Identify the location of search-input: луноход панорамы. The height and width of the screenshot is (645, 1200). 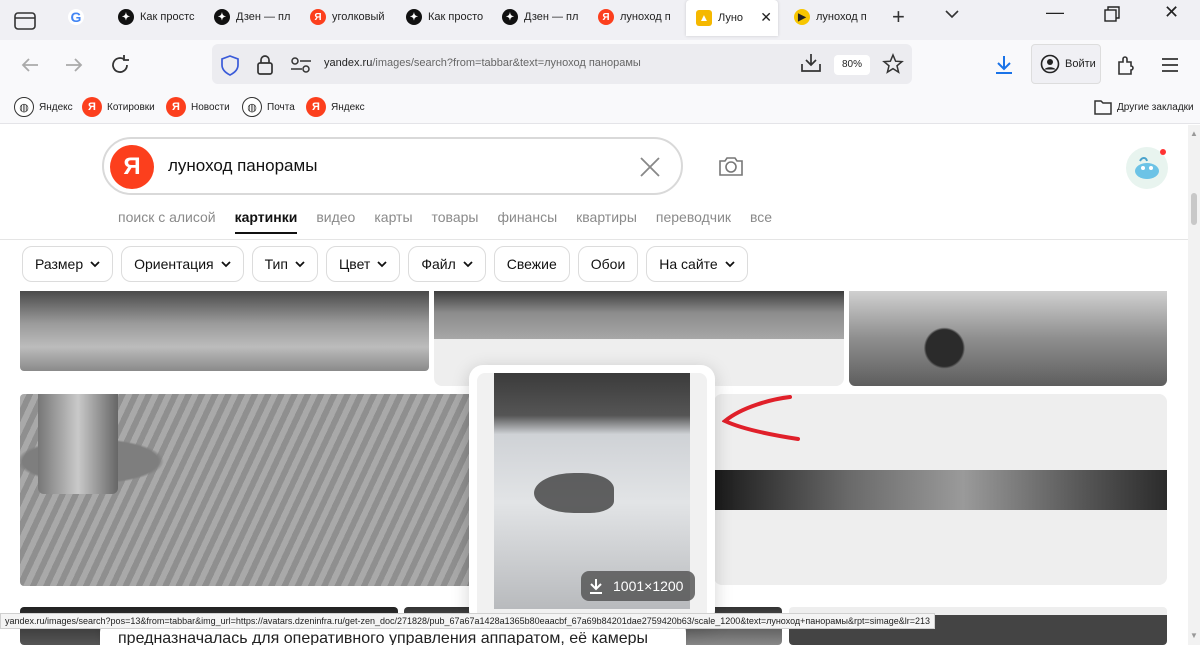
(242, 166).